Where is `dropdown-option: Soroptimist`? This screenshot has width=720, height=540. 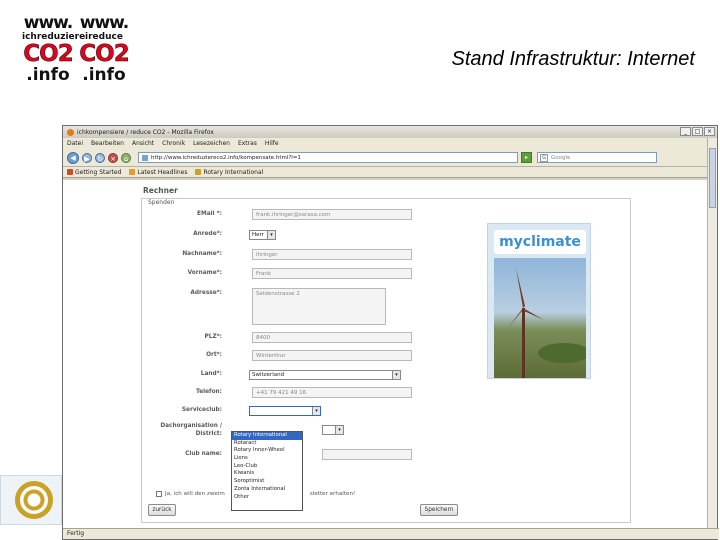 dropdown-option: Soroptimist is located at coordinates (267, 482).